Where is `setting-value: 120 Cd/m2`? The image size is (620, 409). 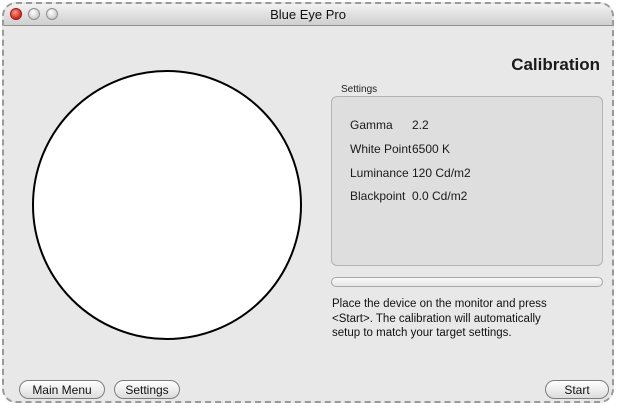 setting-value: 120 Cd/m2 is located at coordinates (441, 173).